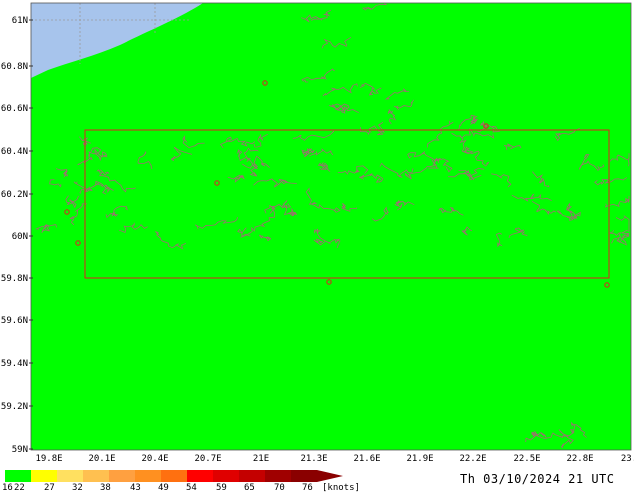 Image resolution: width=634 pixels, height=493 pixels. What do you see at coordinates (191, 488) in the screenshot?
I see `legend-value: 54` at bounding box center [191, 488].